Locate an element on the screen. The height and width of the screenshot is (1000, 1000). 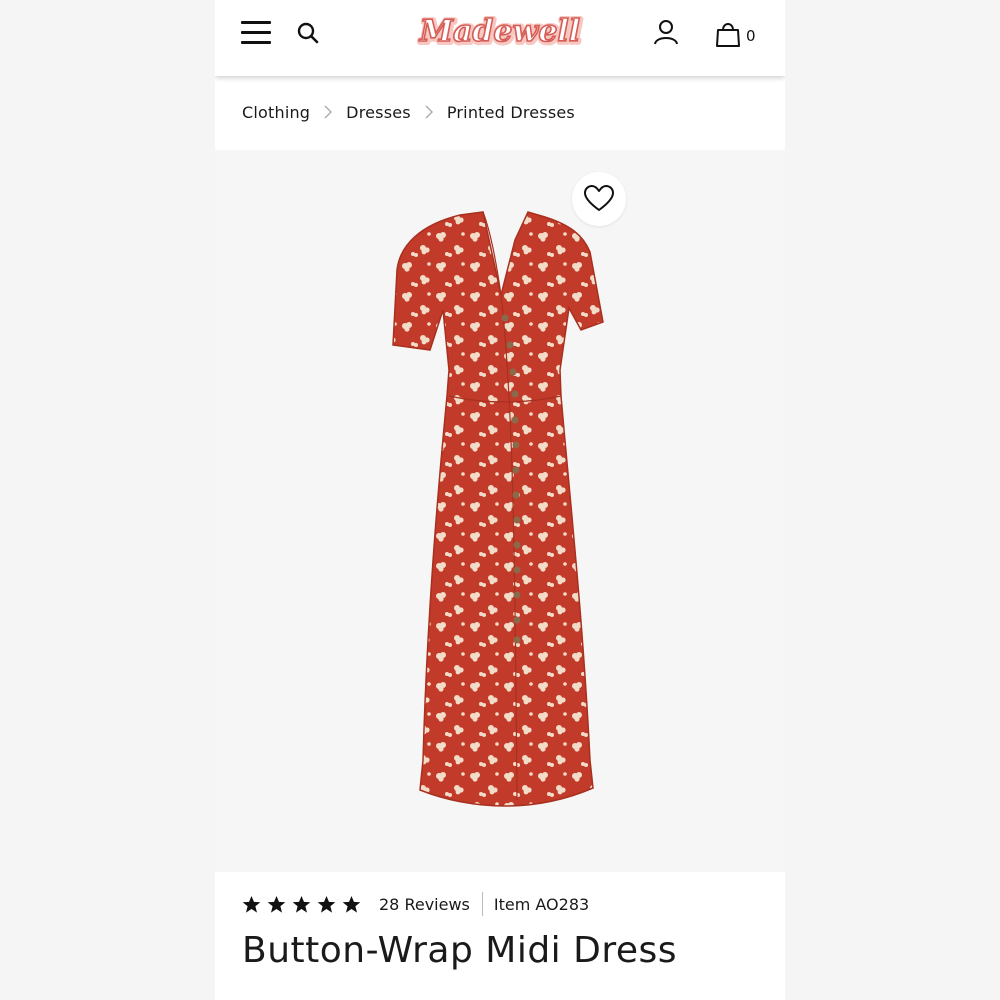
rating-row: 28 Reviews Item AO283 is located at coordinates (415, 904).